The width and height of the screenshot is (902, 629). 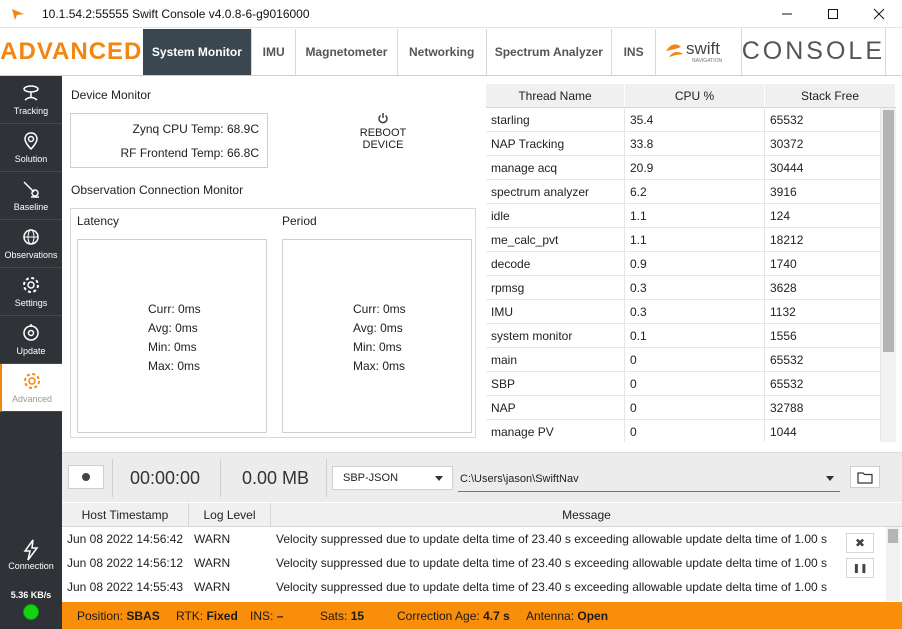 I want to click on minimize-button, so click(x=787, y=14).